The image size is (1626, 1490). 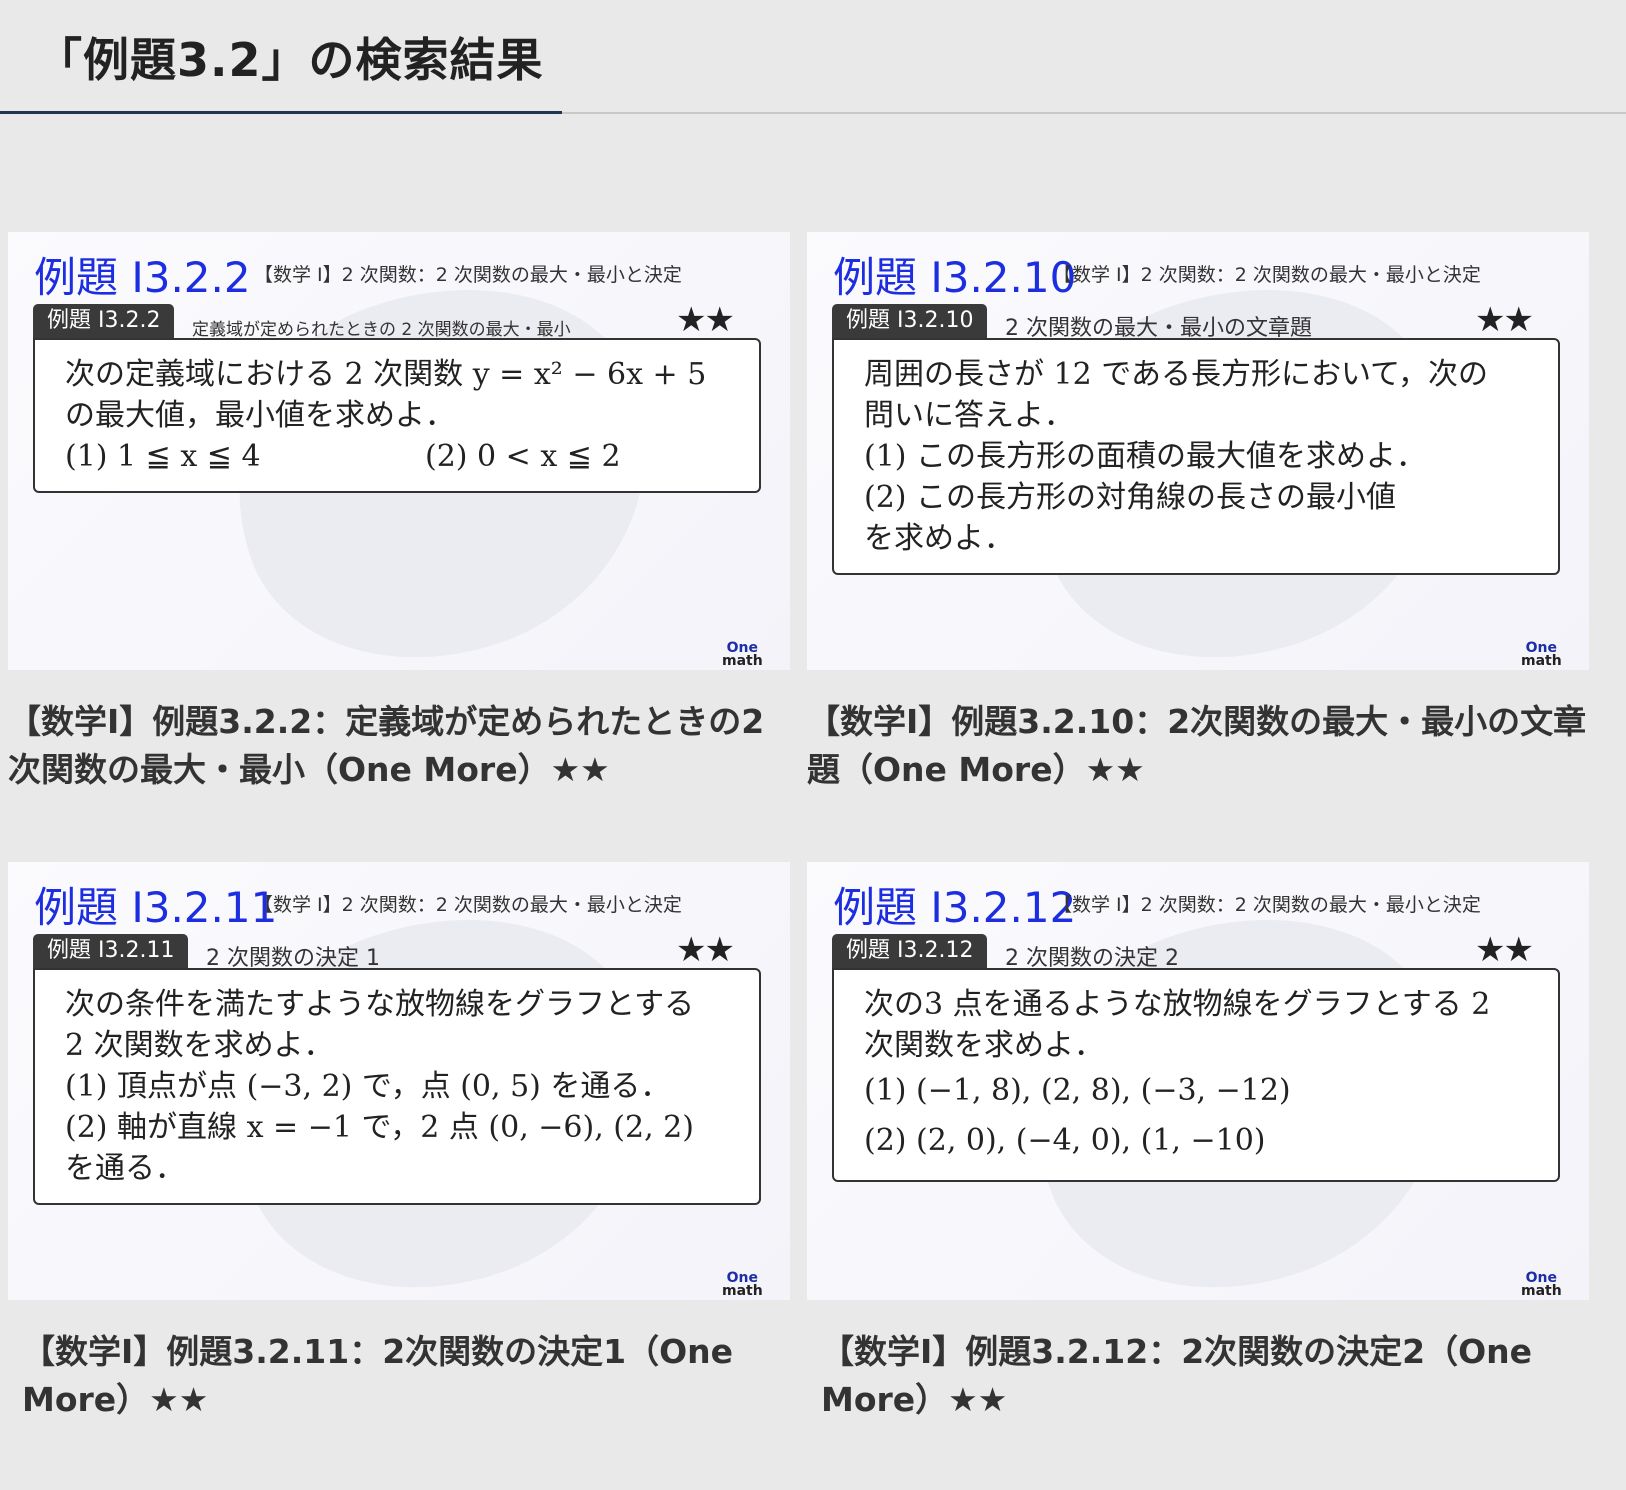 What do you see at coordinates (1077, 1090) in the screenshot?
I see `problem-line: (1) (−1, 8), (2, 8), (−3, −12)` at bounding box center [1077, 1090].